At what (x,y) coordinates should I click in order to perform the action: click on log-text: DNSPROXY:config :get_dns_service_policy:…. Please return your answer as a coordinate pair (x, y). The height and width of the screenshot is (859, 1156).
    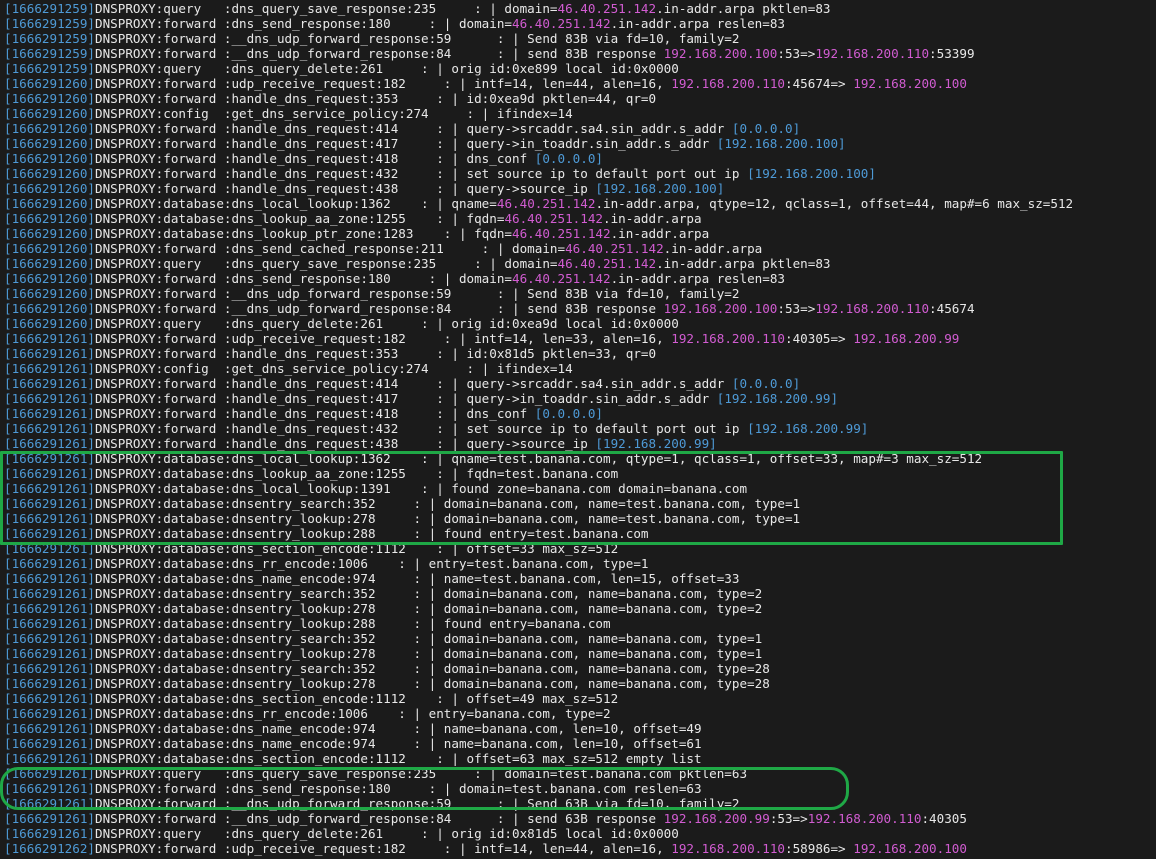
    Looking at the image, I should click on (334, 368).